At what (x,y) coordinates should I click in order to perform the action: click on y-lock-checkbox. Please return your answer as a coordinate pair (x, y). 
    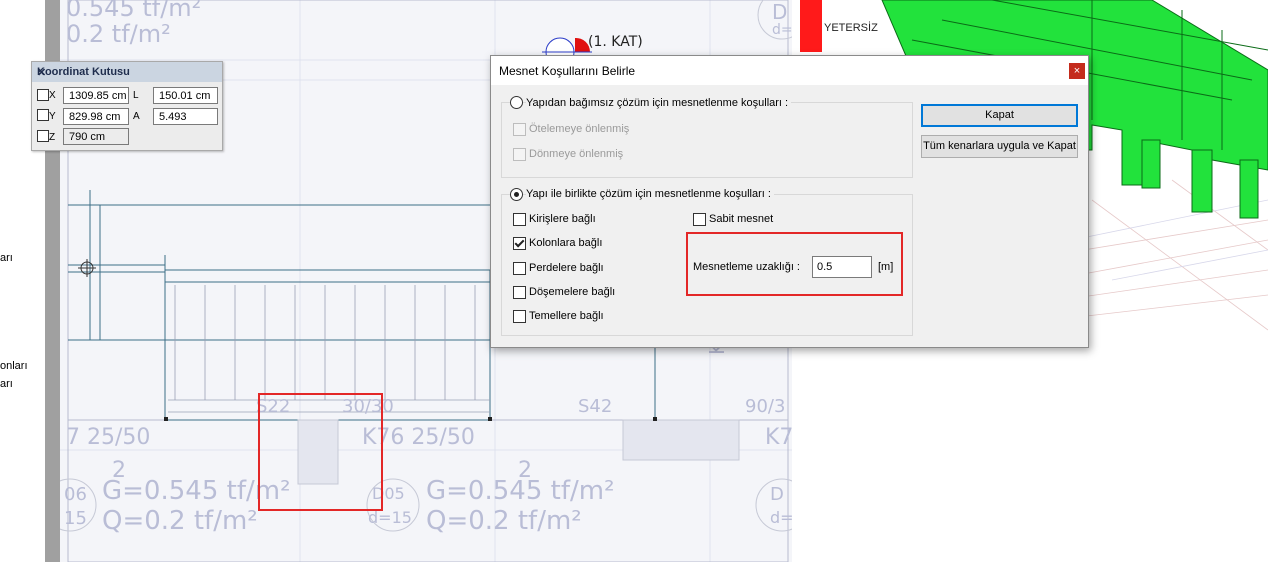
    Looking at the image, I should click on (43, 115).